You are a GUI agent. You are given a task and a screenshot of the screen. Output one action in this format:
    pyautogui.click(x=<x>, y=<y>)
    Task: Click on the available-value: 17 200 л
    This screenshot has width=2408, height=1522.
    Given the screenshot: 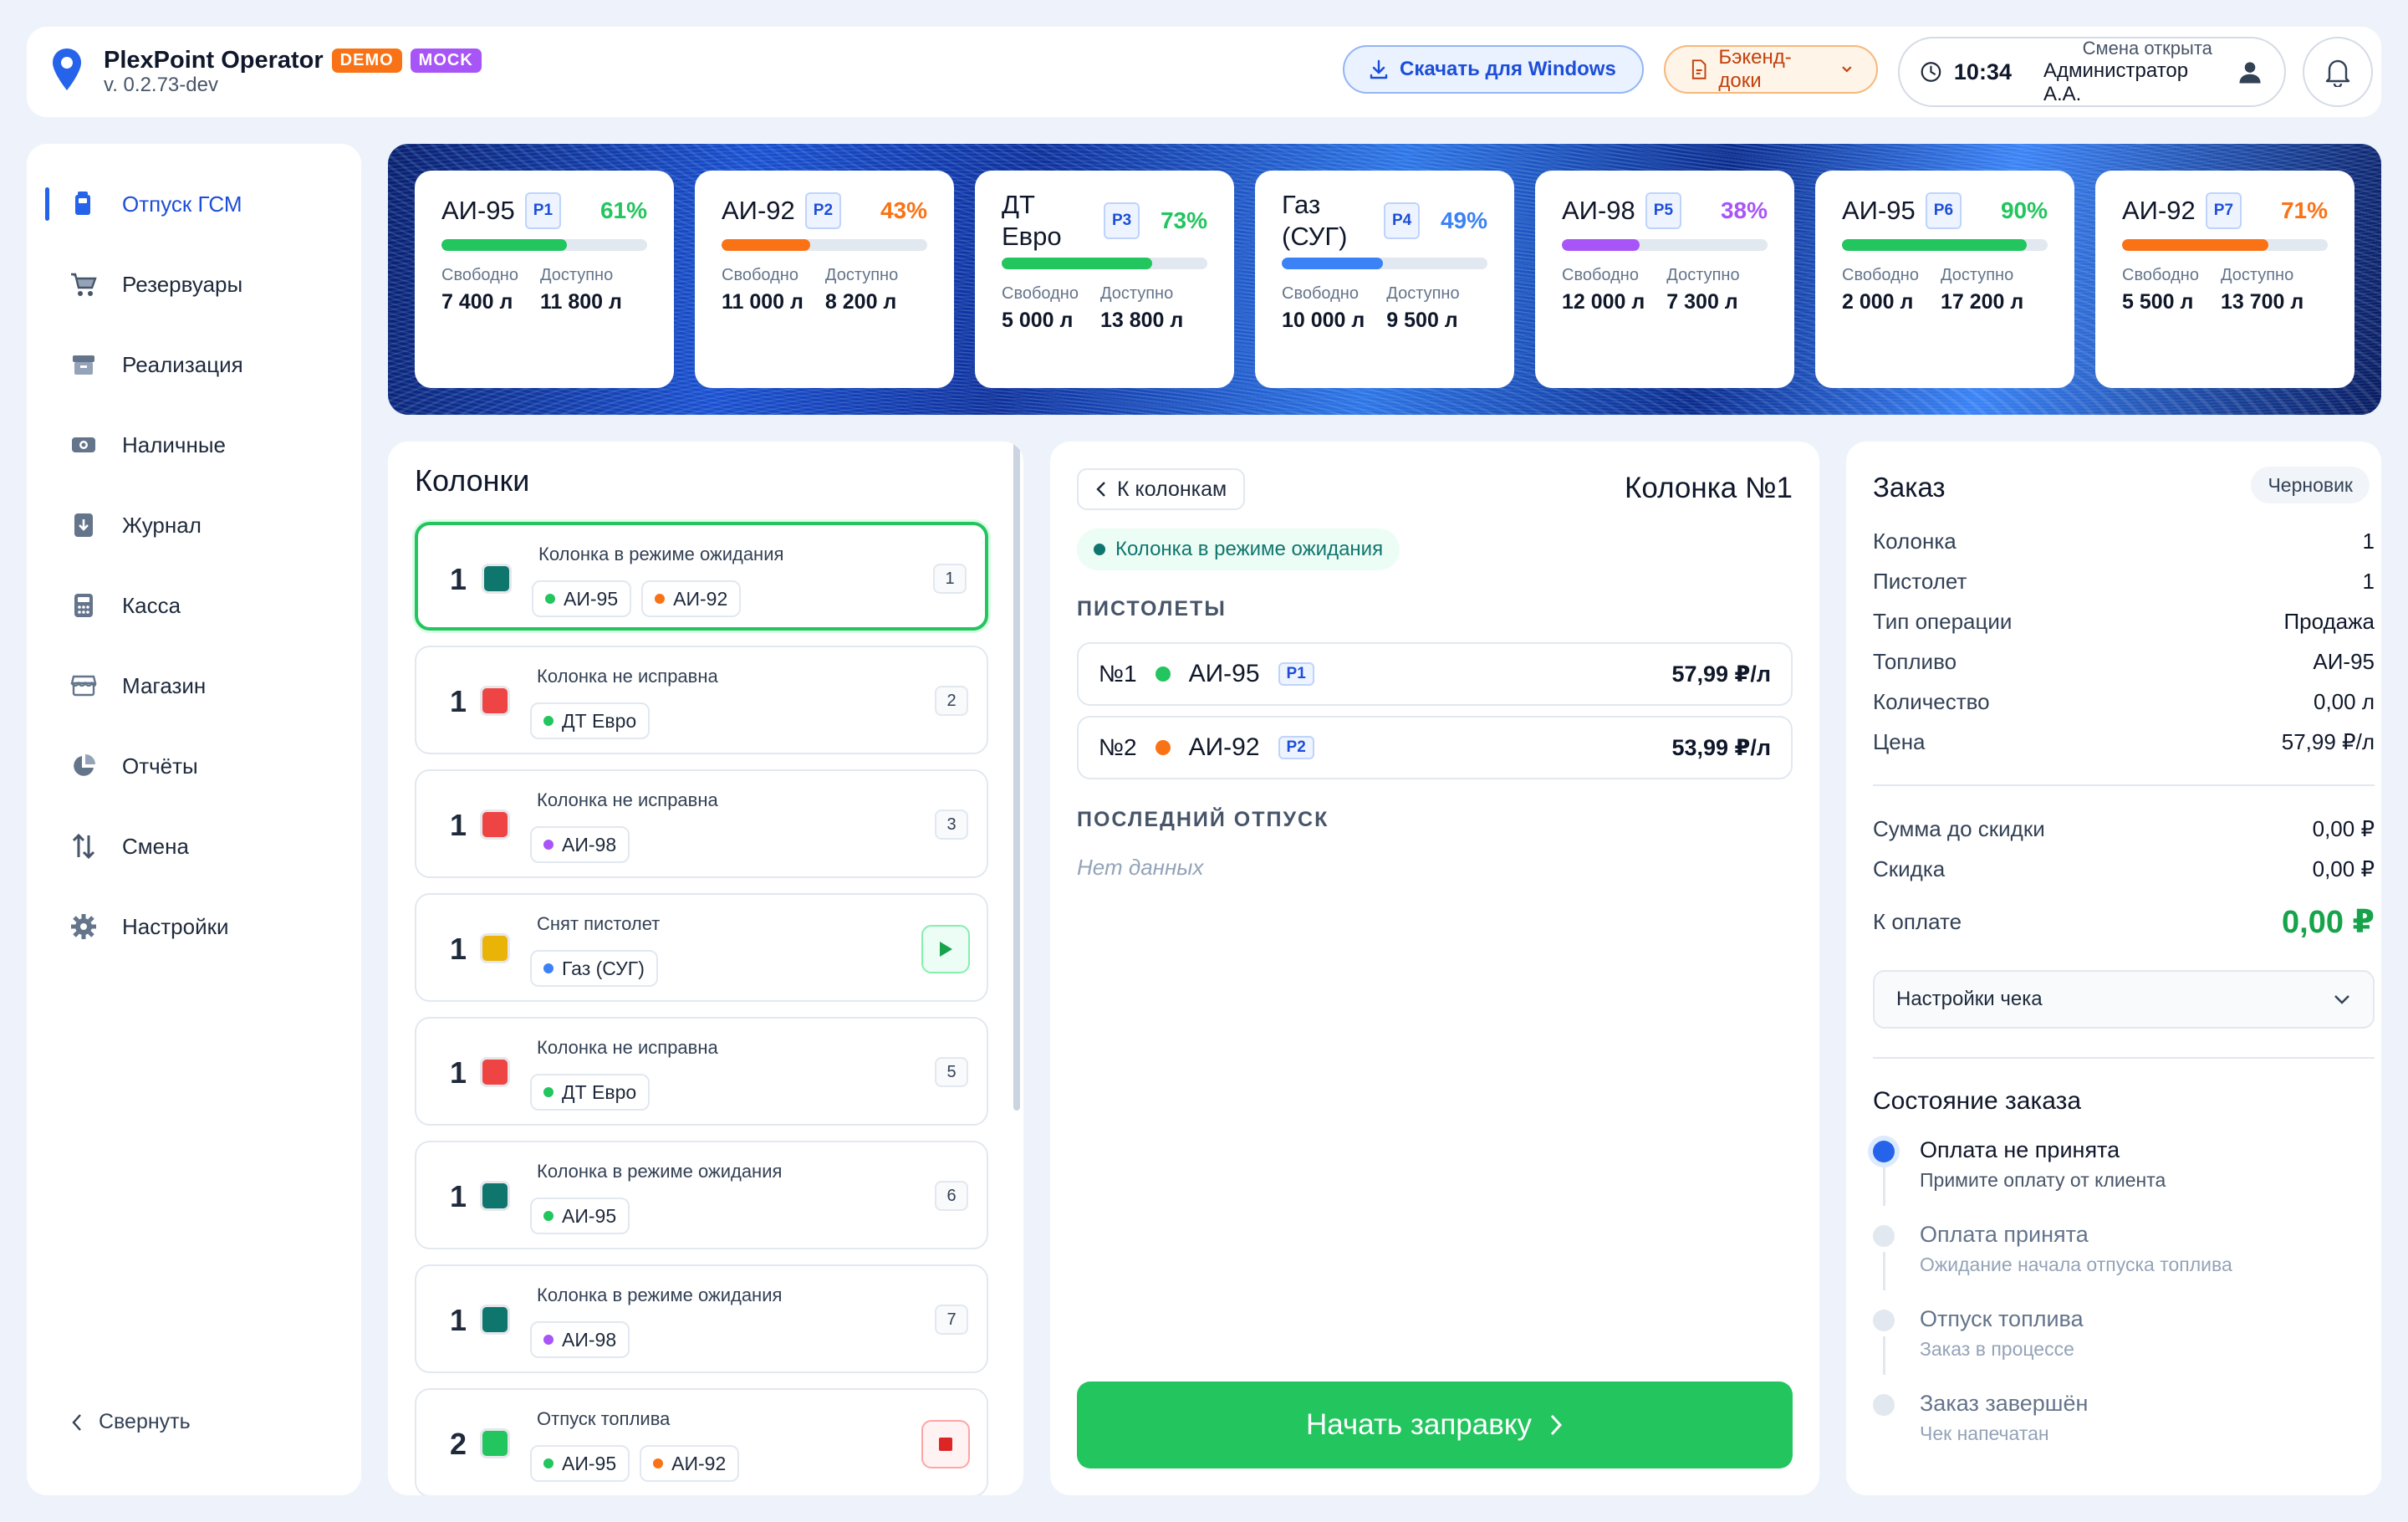 What is the action you would take?
    pyautogui.click(x=1982, y=302)
    